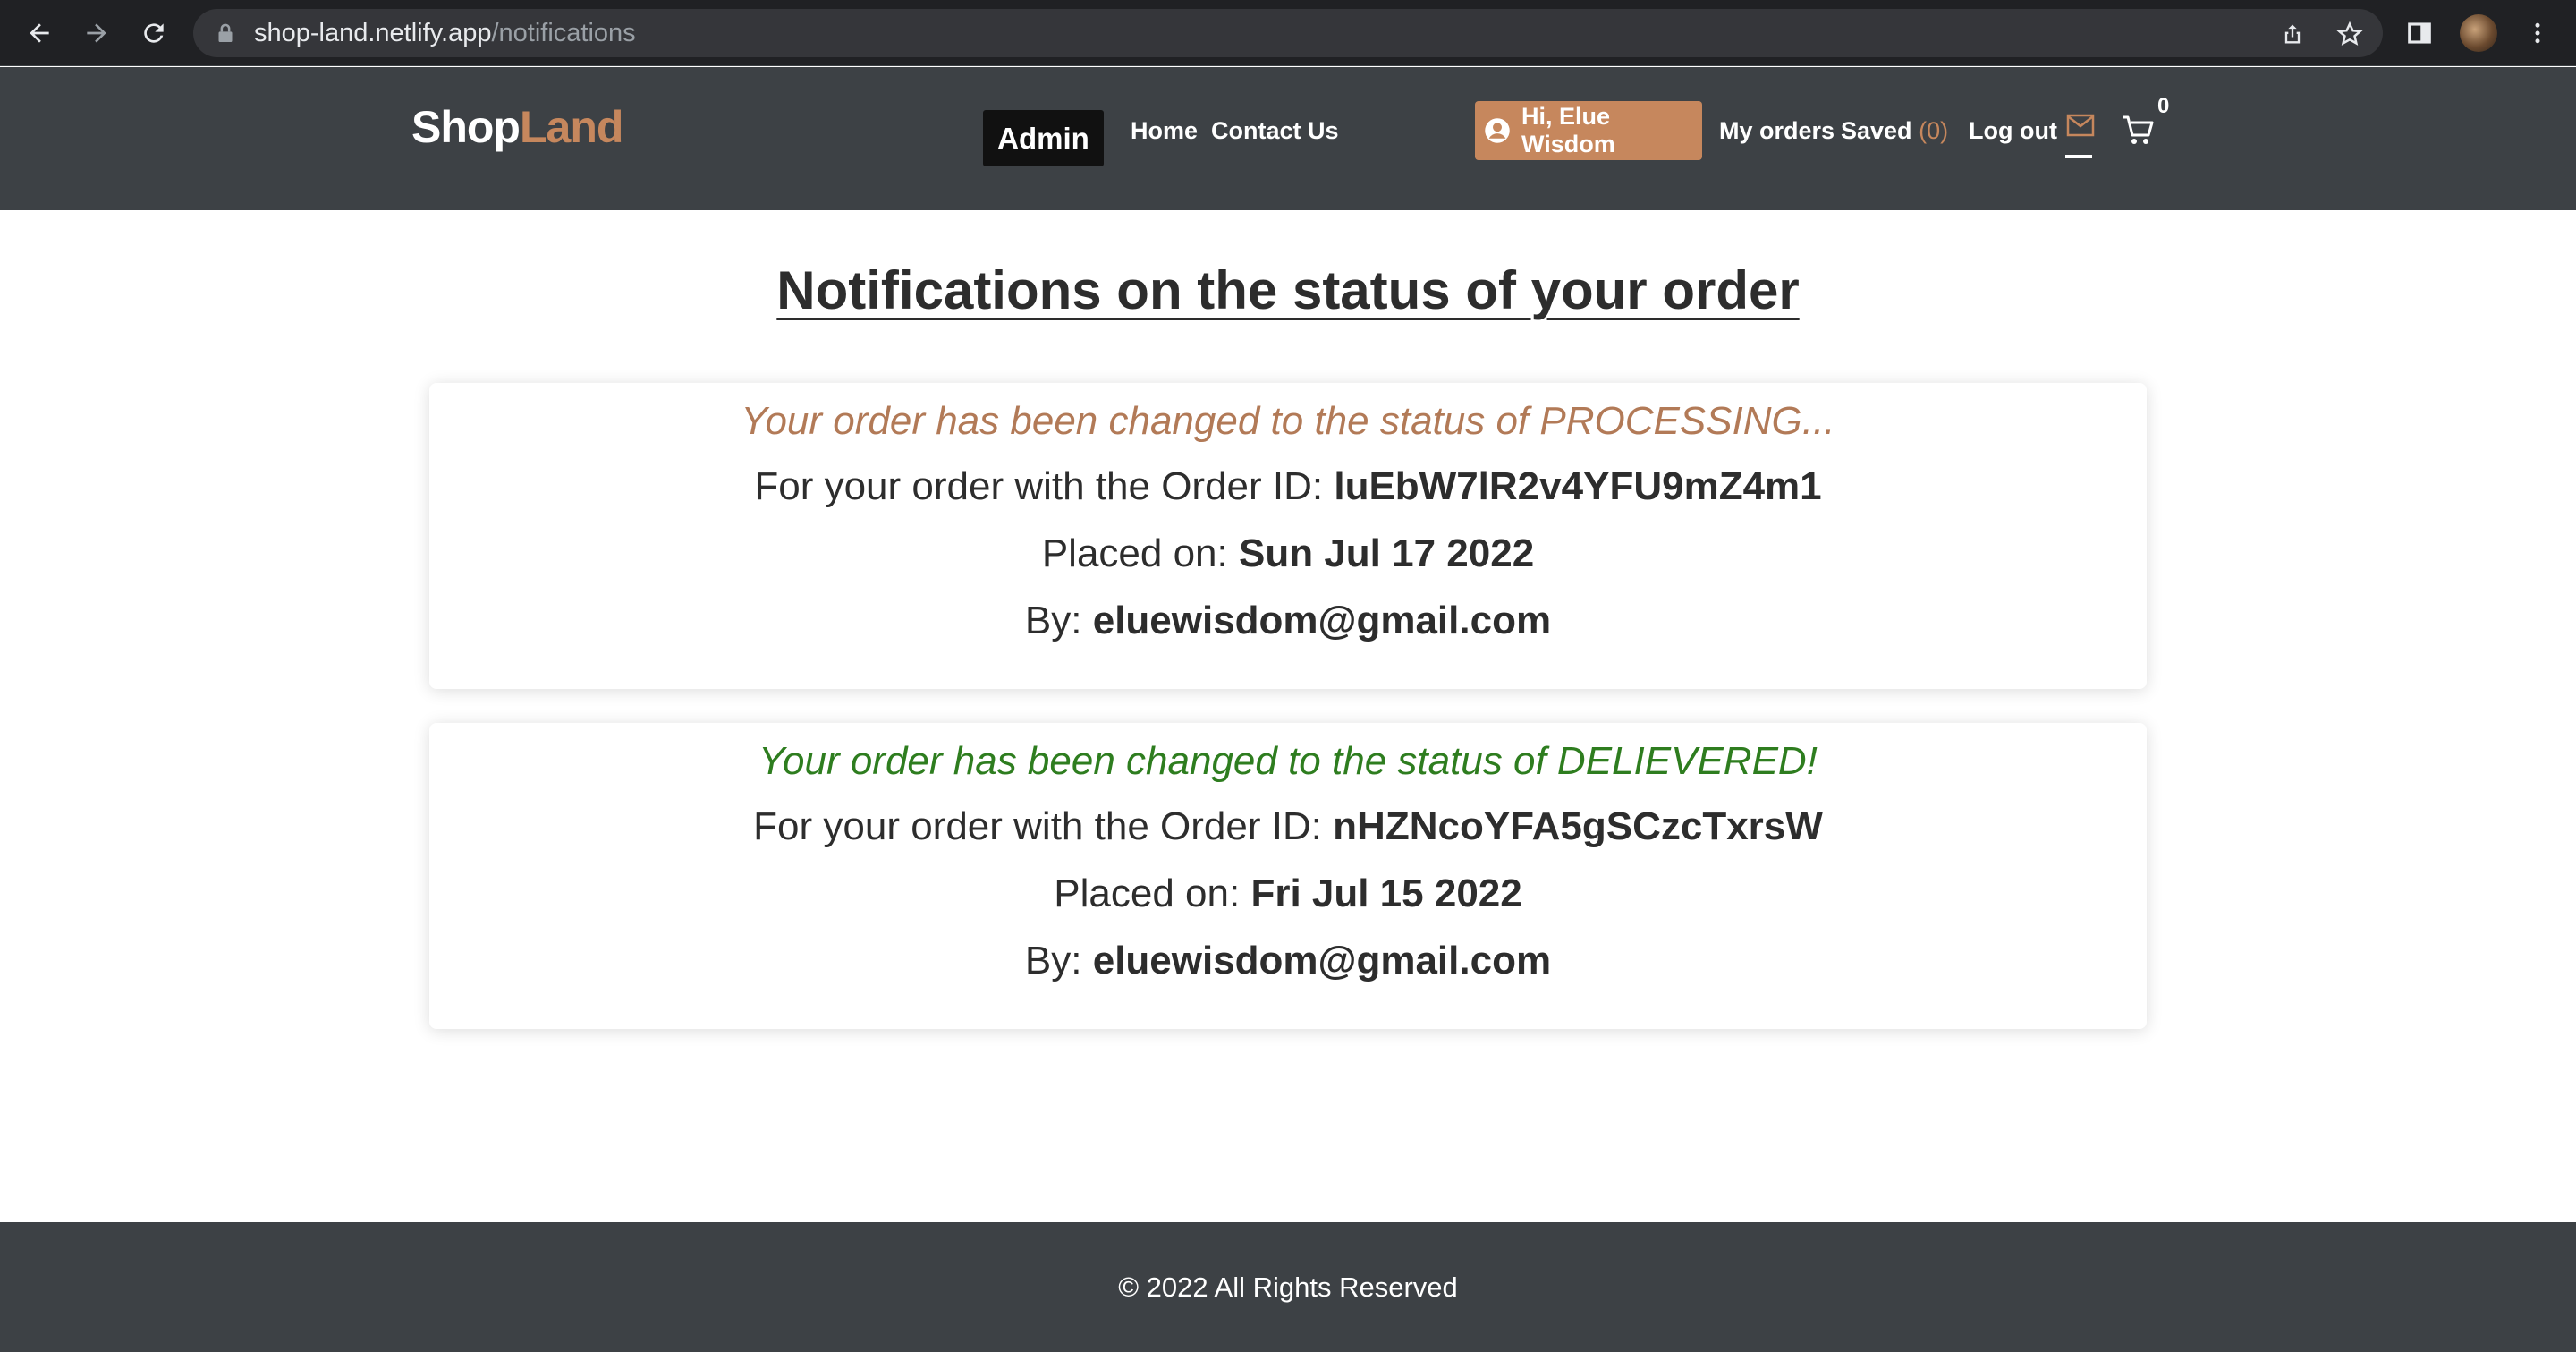 The image size is (2576, 1352). I want to click on shopland-logo: ShopLand, so click(517, 127).